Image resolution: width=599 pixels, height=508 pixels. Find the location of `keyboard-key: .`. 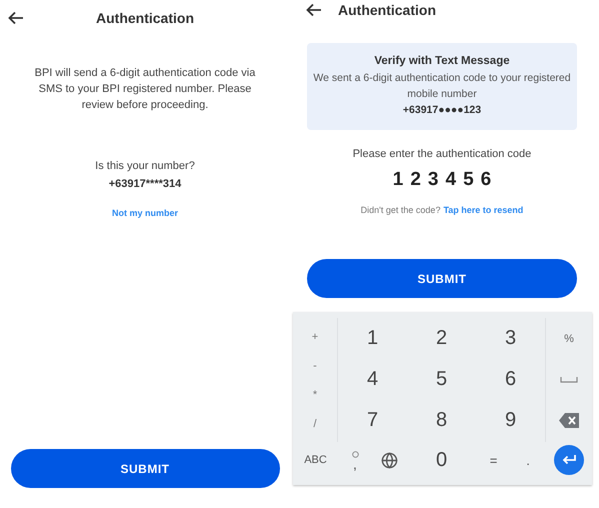

keyboard-key: . is located at coordinates (528, 460).